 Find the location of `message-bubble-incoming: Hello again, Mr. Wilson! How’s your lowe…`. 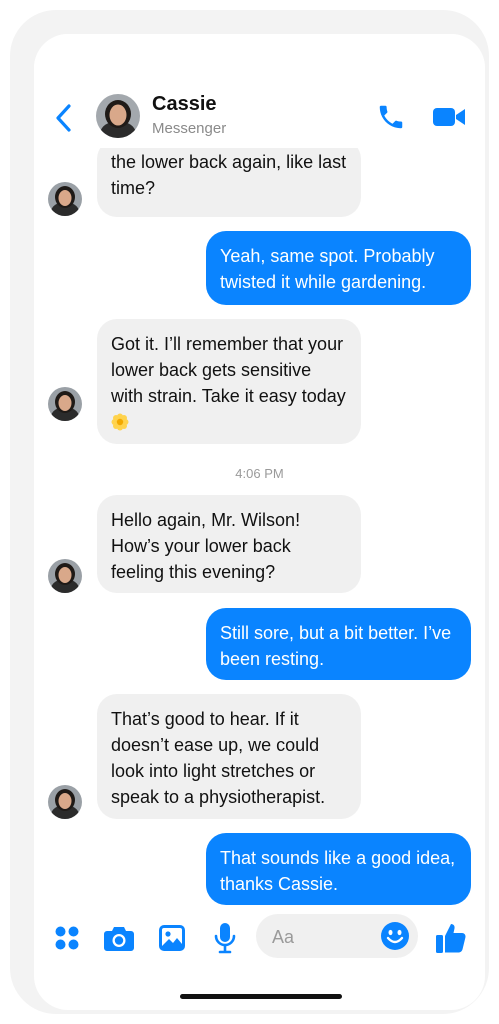

message-bubble-incoming: Hello again, Mr. Wilson! How’s your lowe… is located at coordinates (229, 544).